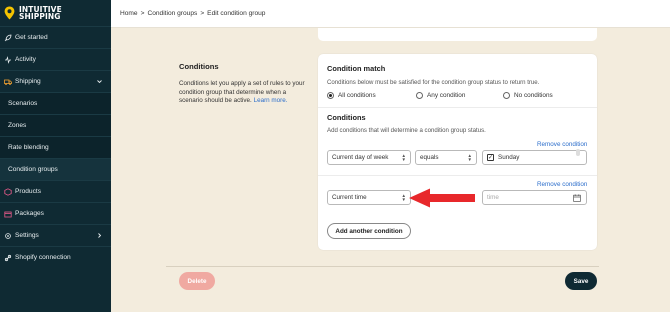  What do you see at coordinates (55, 213) in the screenshot?
I see `sidebar-item-packages: Packages` at bounding box center [55, 213].